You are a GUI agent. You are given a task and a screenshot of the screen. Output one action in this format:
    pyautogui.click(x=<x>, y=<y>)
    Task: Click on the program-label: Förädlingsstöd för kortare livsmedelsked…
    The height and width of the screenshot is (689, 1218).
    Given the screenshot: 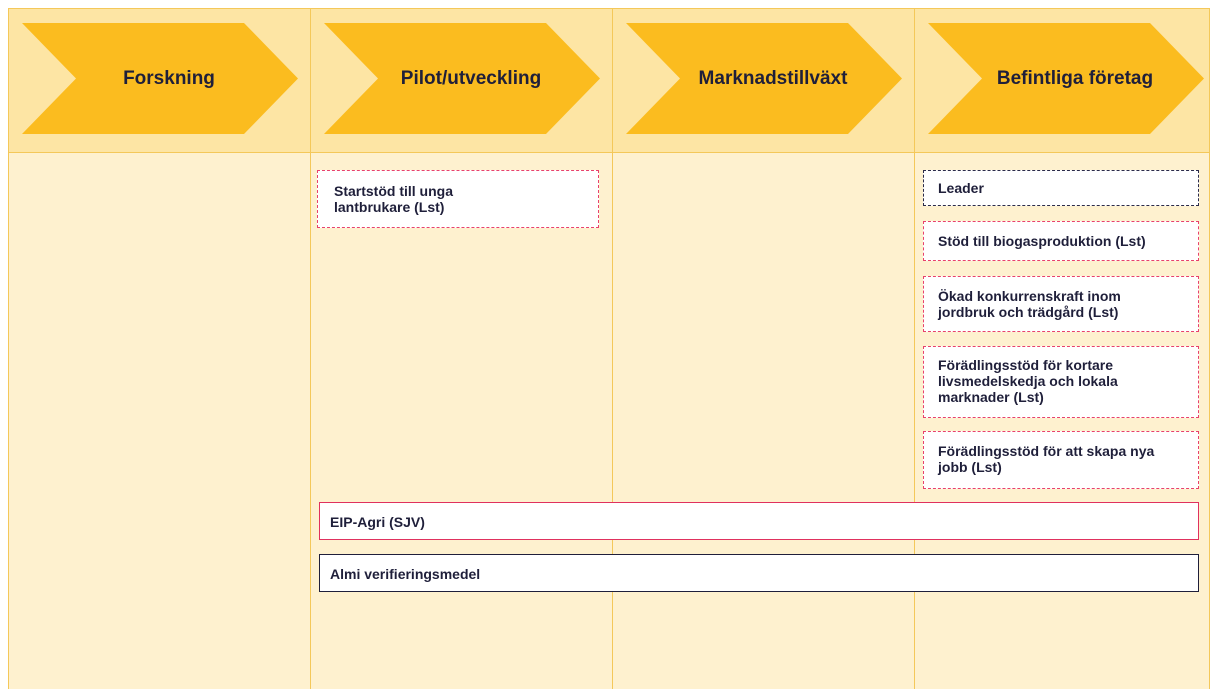 What is the action you would take?
    pyautogui.click(x=1028, y=381)
    